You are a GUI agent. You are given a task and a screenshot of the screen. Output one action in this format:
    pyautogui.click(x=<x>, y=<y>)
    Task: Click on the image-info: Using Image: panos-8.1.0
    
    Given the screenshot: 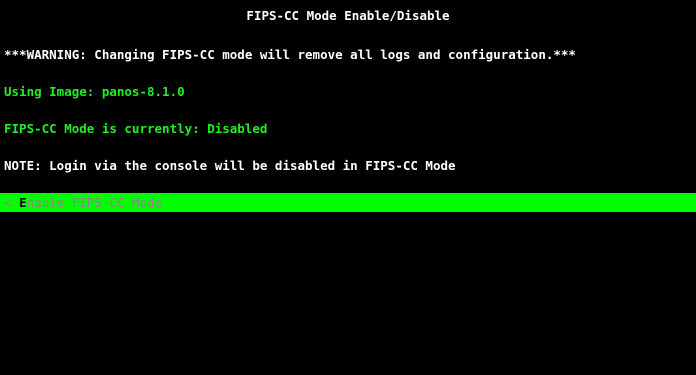 What is the action you would take?
    pyautogui.click(x=94, y=91)
    